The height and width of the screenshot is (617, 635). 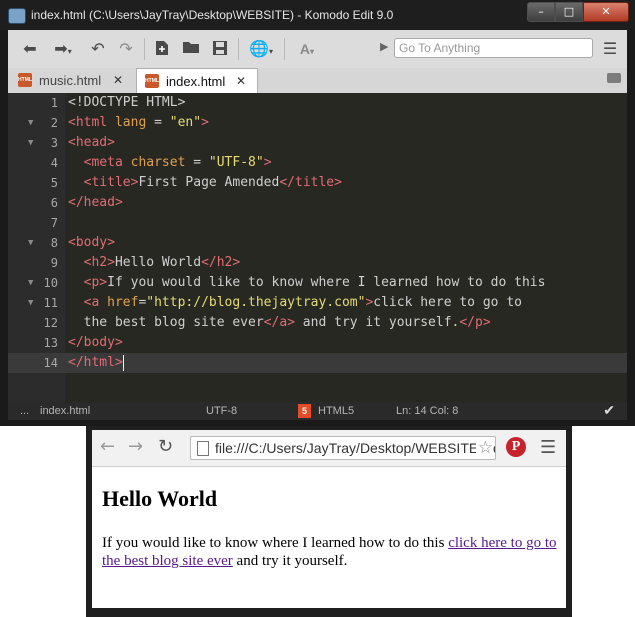 What do you see at coordinates (493, 48) in the screenshot?
I see `go-to-anything-input: Go To Anything` at bounding box center [493, 48].